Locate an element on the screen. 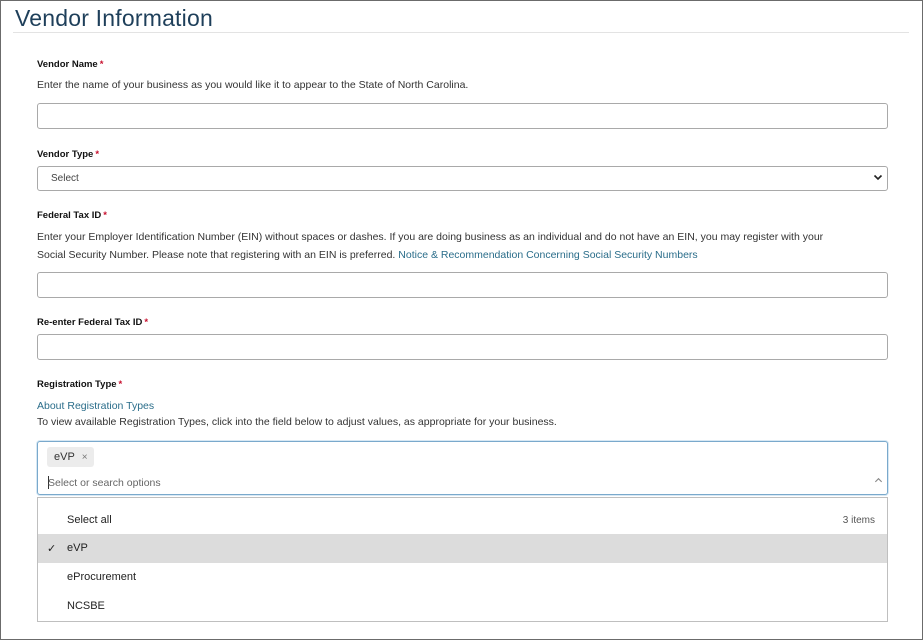 This screenshot has width=923, height=640. chevron-down-icon is located at coordinates (878, 178).